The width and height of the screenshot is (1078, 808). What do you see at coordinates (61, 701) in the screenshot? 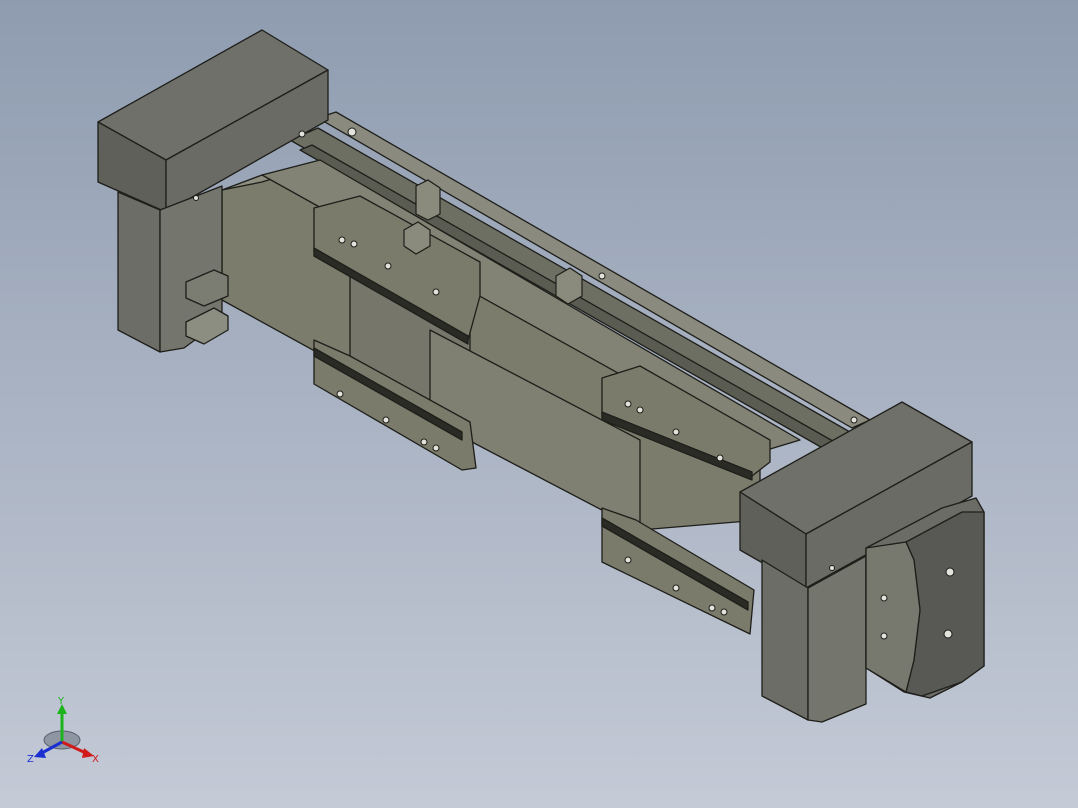
I see `y-axis-label: Y` at bounding box center [61, 701].